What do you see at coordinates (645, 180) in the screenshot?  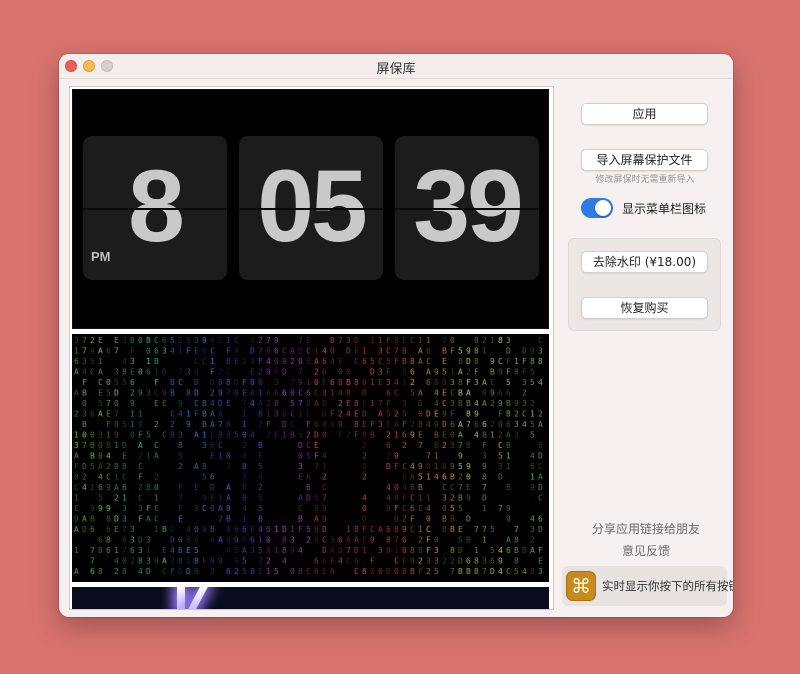 I see `import-hint: 修改屏保时无需重新导入` at bounding box center [645, 180].